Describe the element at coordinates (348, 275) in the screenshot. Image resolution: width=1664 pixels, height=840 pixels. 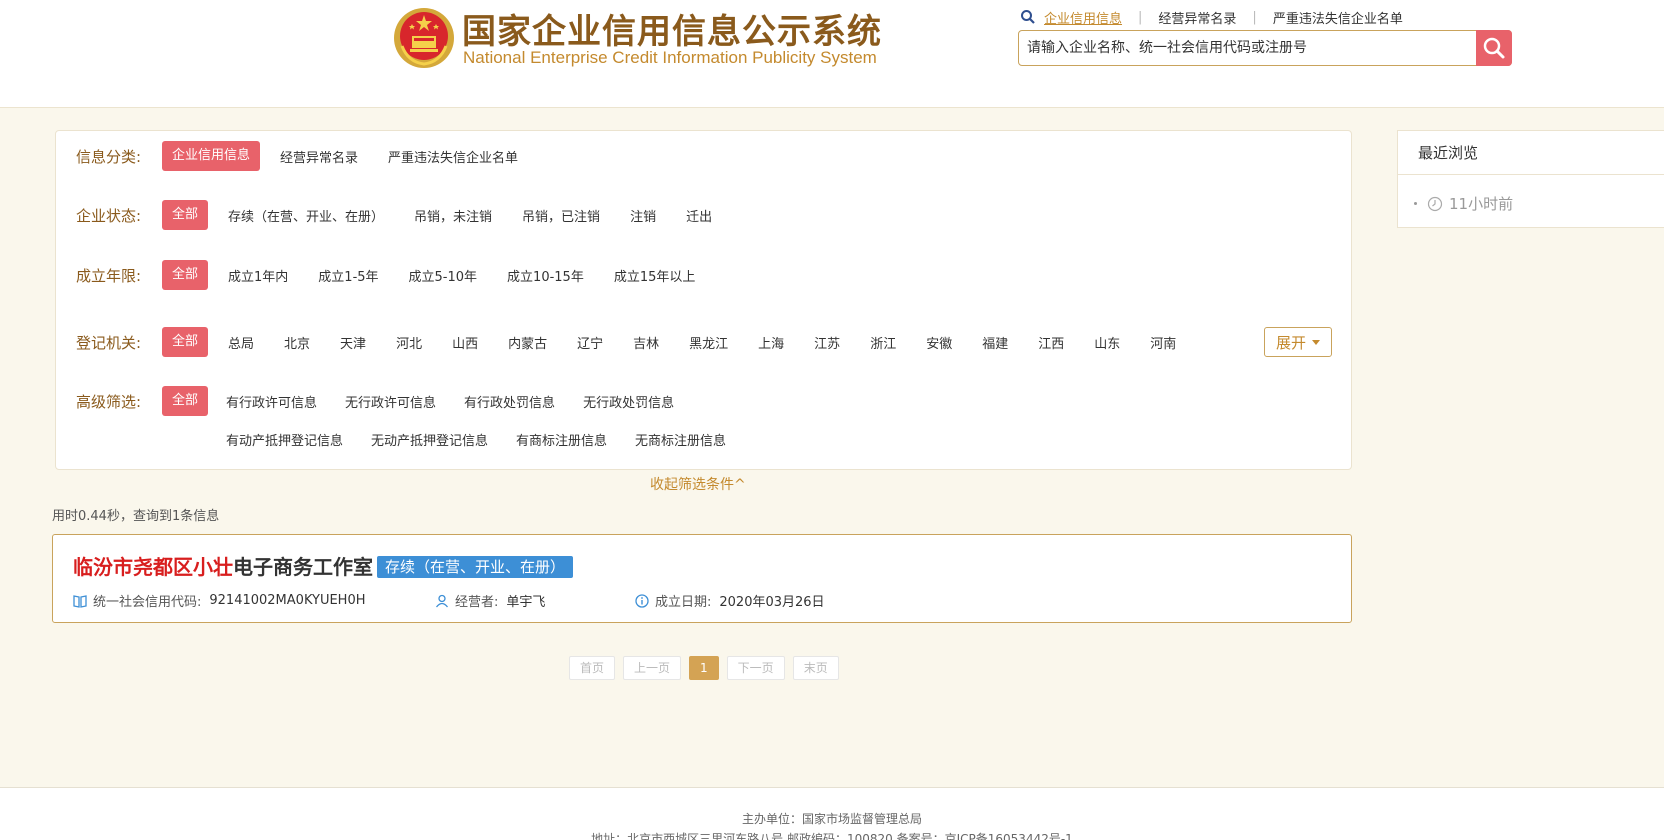
I see `filter-option: 成立1-5年` at that location.